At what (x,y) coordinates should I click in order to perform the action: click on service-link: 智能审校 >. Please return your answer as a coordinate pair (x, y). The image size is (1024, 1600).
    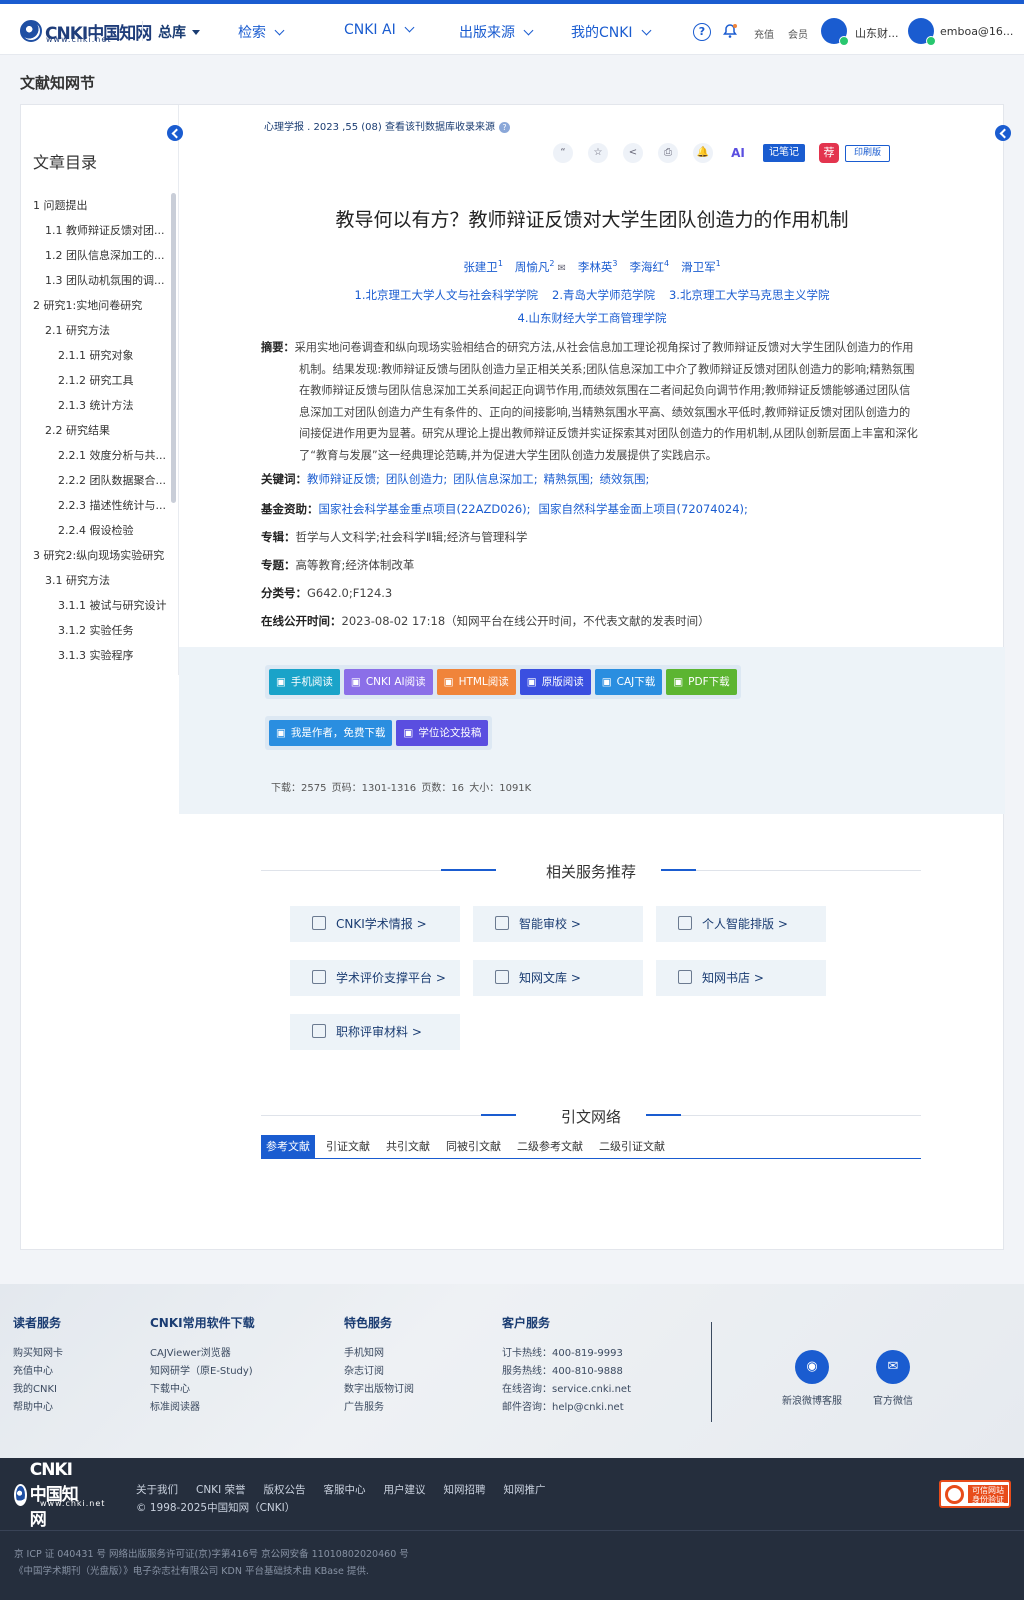
    Looking at the image, I should click on (558, 924).